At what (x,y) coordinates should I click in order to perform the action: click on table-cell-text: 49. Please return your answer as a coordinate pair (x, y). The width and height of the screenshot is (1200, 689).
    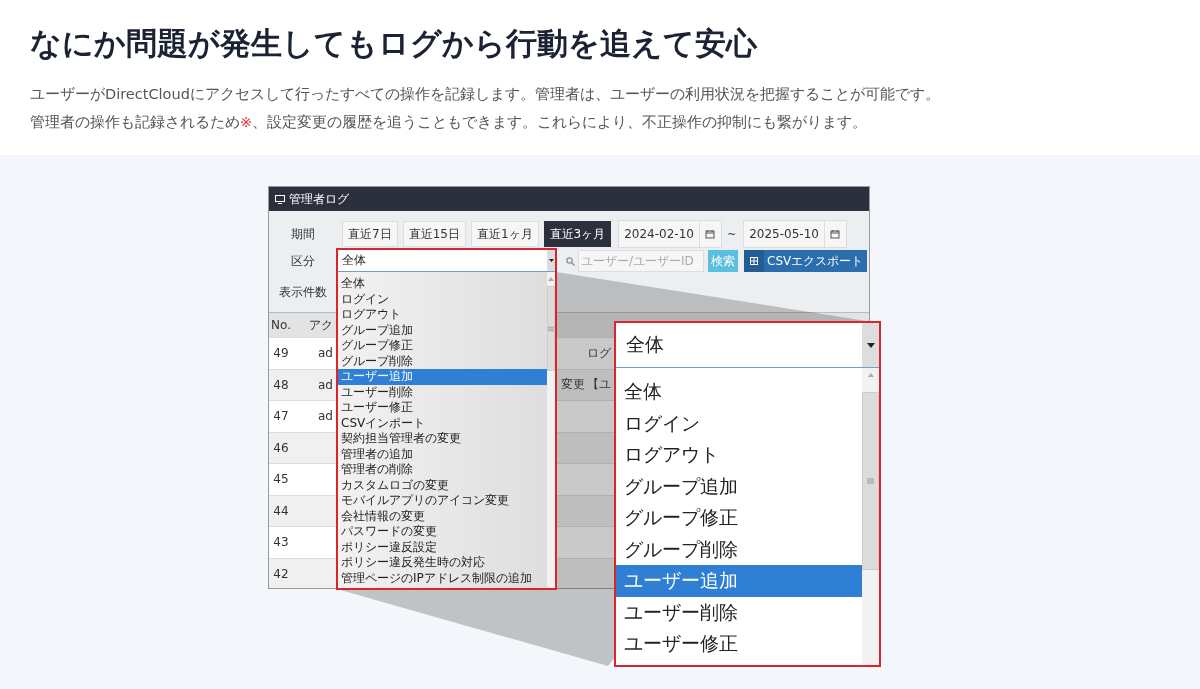
    Looking at the image, I should click on (281, 353).